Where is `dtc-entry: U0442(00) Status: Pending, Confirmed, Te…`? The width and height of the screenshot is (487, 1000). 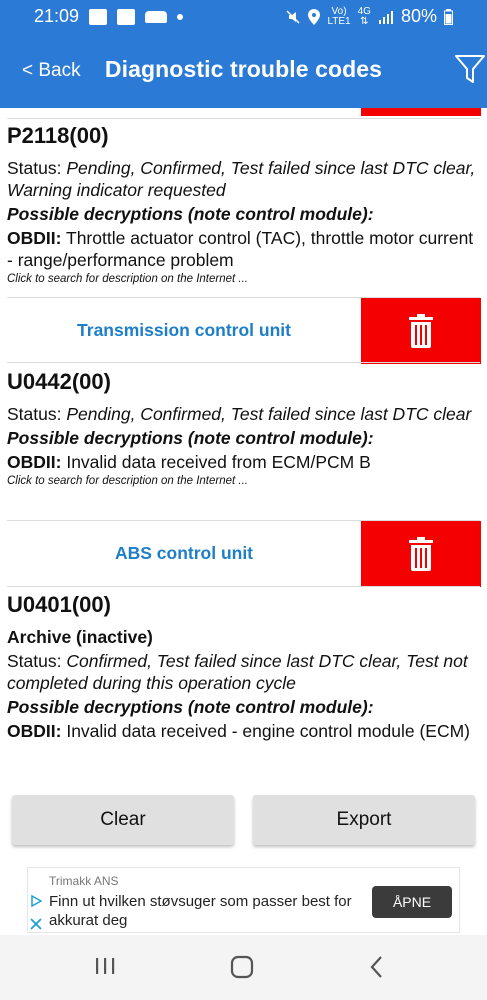
dtc-entry: U0442(00) Status: Pending, Confirmed, Te… is located at coordinates (242, 428).